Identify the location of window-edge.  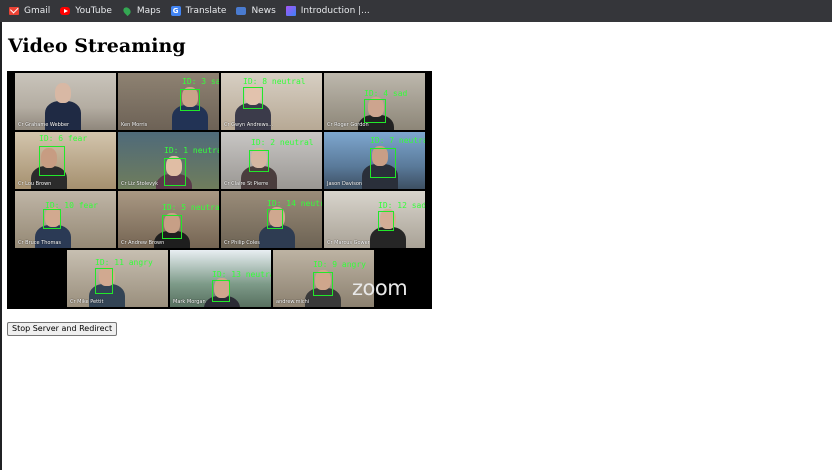
(1, 235).